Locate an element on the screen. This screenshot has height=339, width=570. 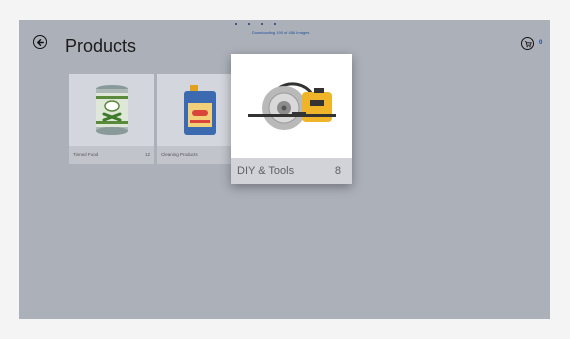
category-tile-tinned-food: Tinned Food 12 is located at coordinates (111, 119).